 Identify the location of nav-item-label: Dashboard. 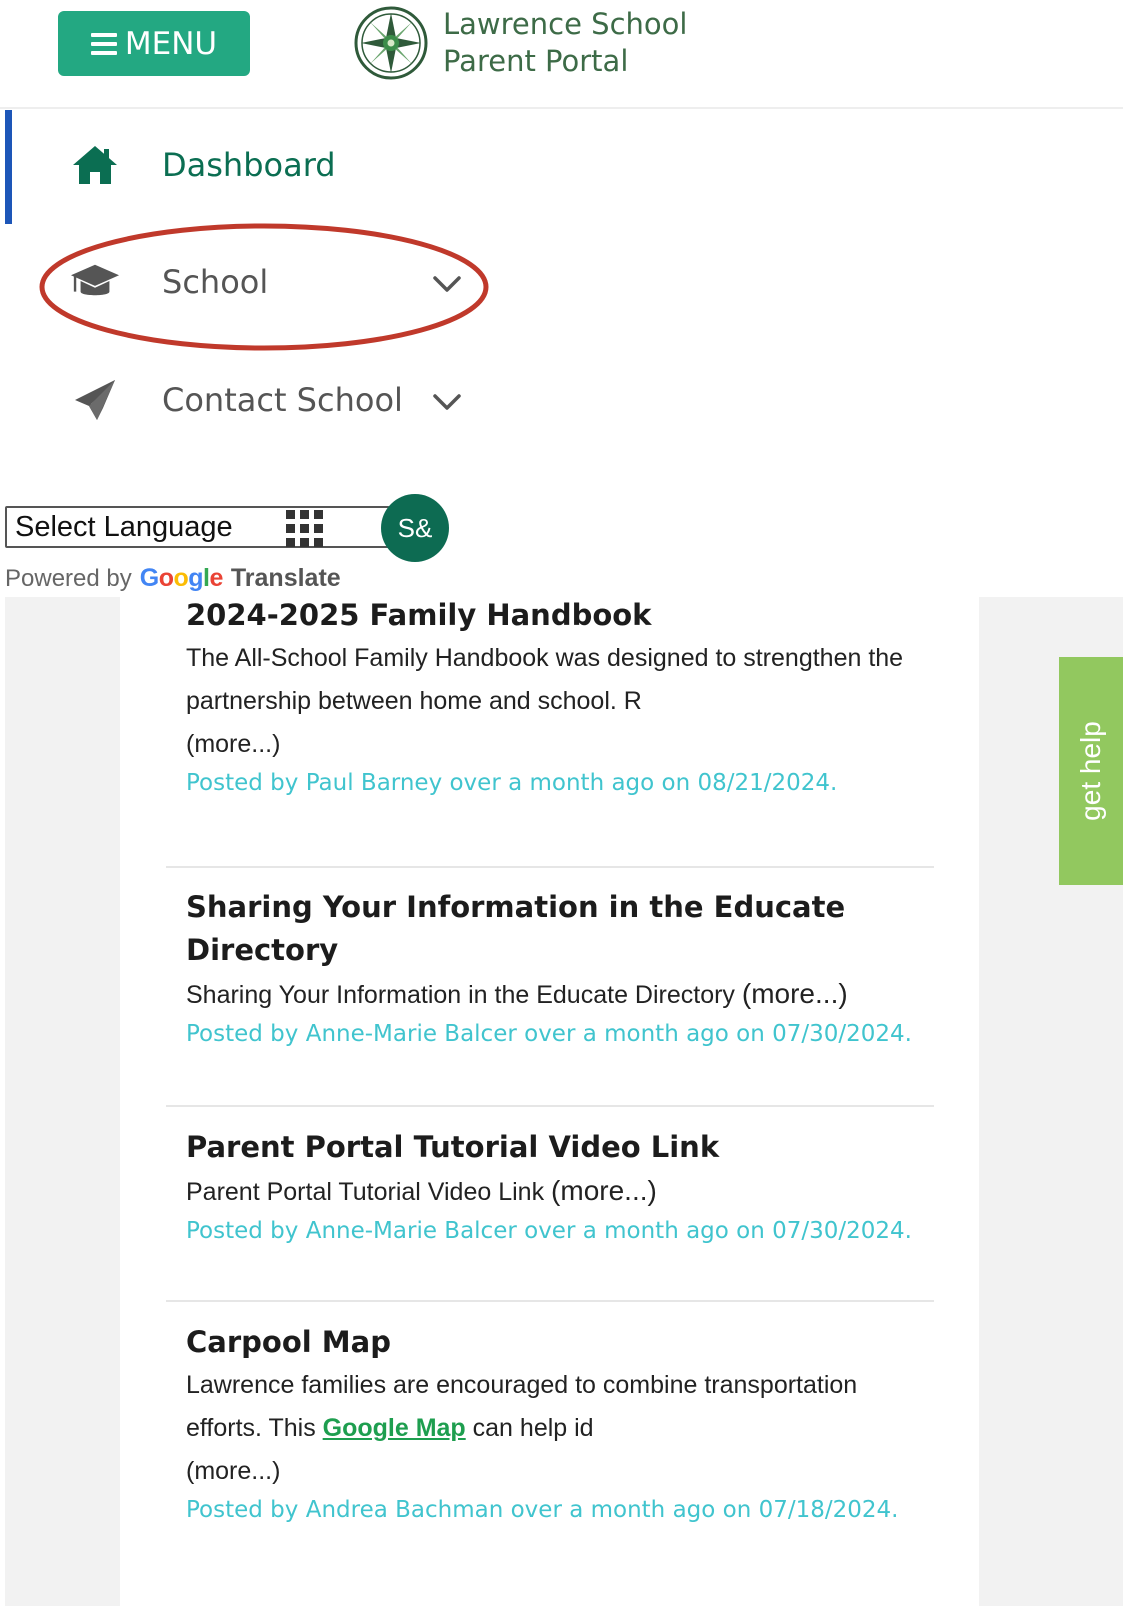
(249, 165).